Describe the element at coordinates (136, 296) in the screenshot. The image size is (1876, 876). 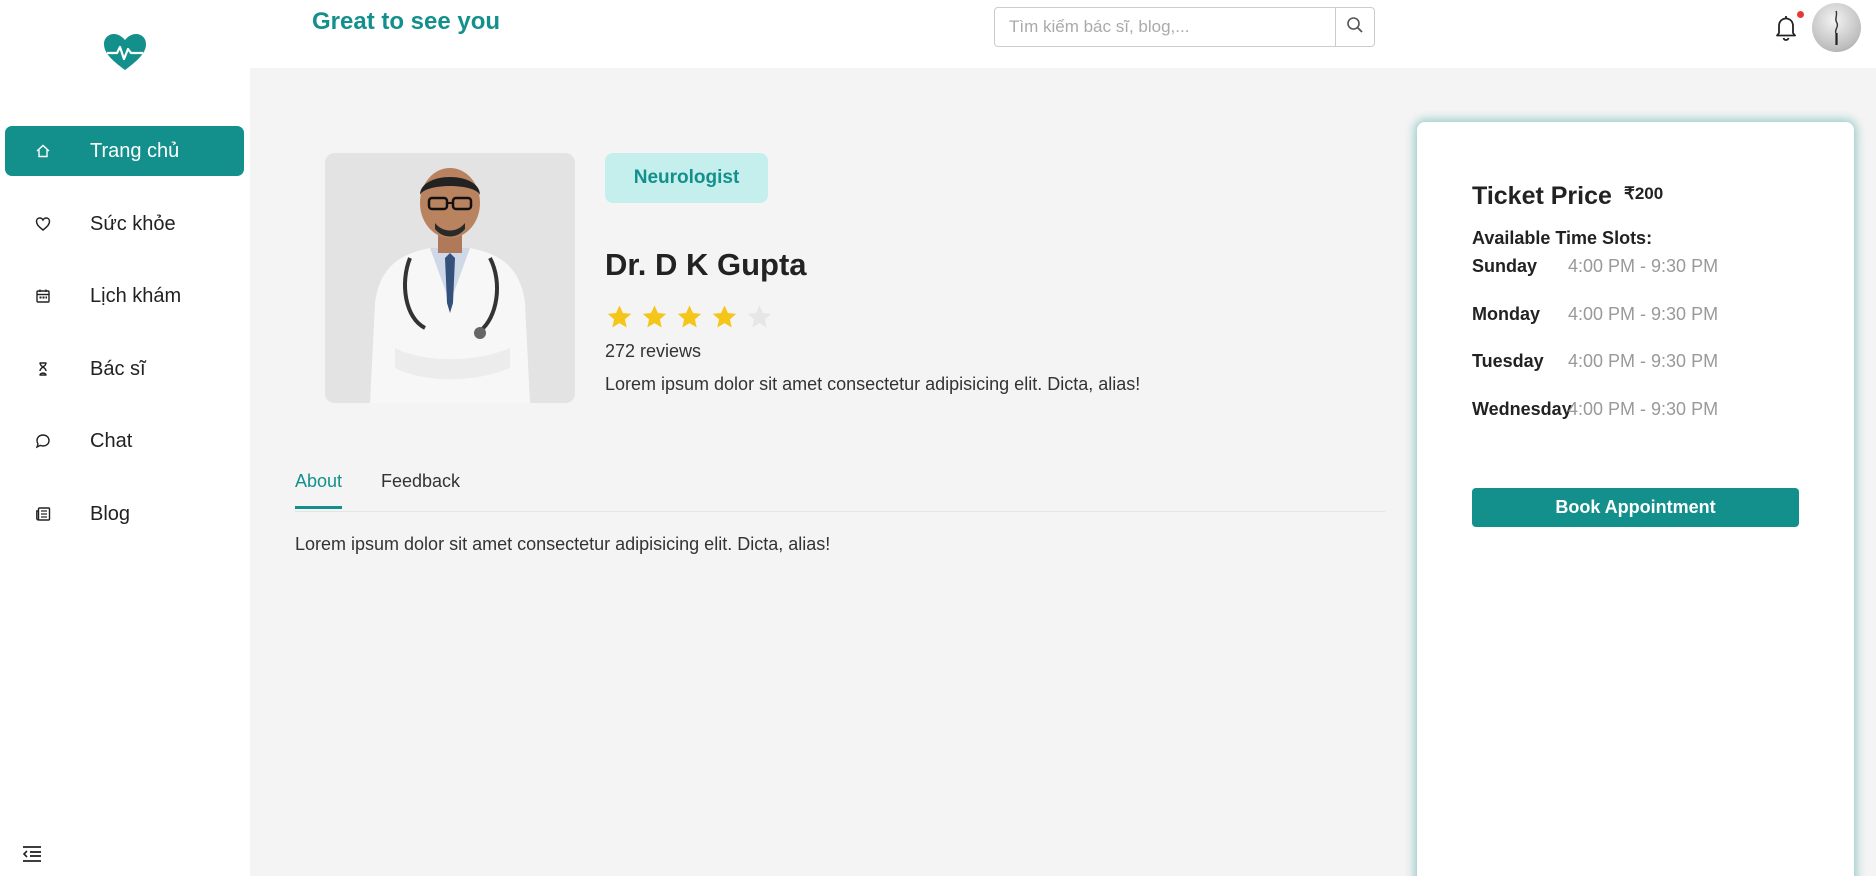
I see `sidebar-item-label: Lịch khám` at that location.